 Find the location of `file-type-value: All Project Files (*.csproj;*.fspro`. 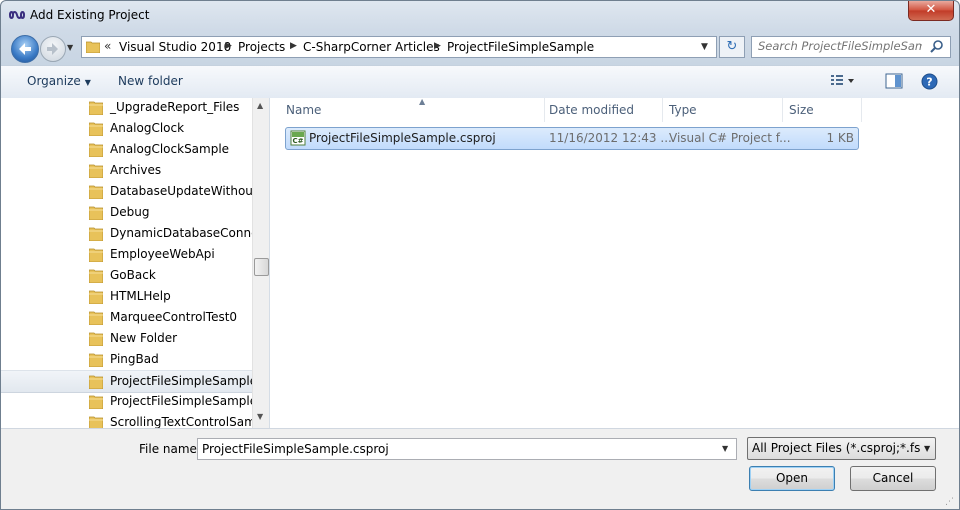

file-type-value: All Project Files (*.csproj;*.fspro is located at coordinates (836, 448).